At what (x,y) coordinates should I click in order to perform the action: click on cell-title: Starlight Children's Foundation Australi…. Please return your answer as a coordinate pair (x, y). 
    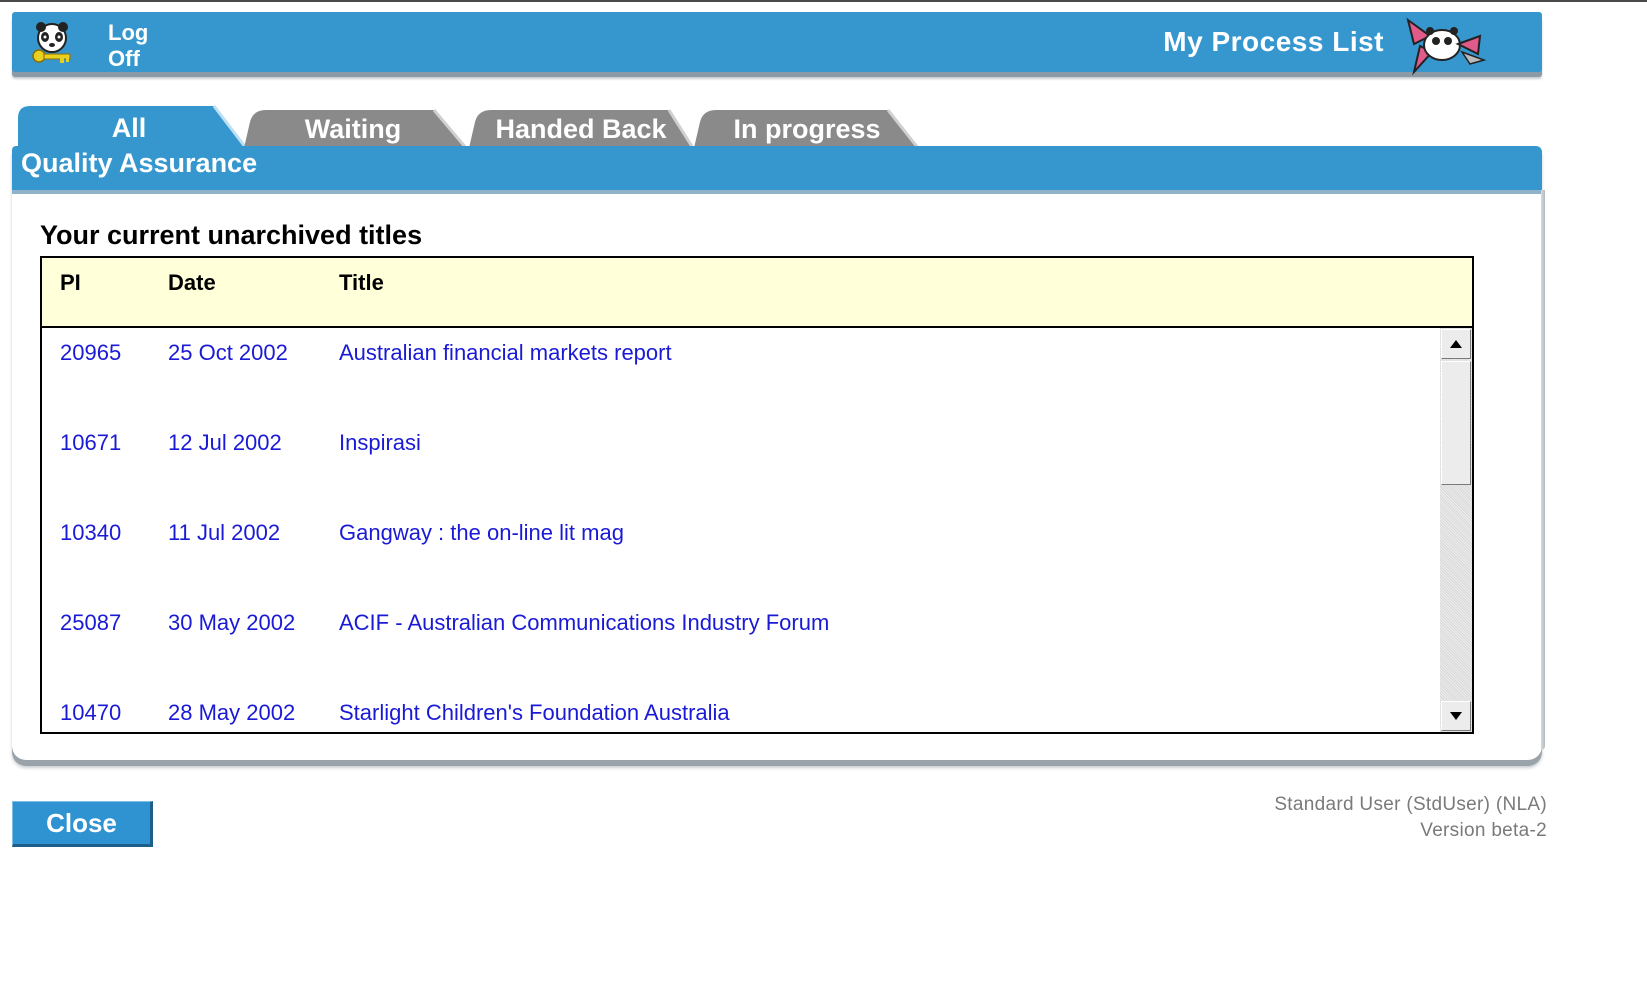
    Looking at the image, I should click on (534, 713).